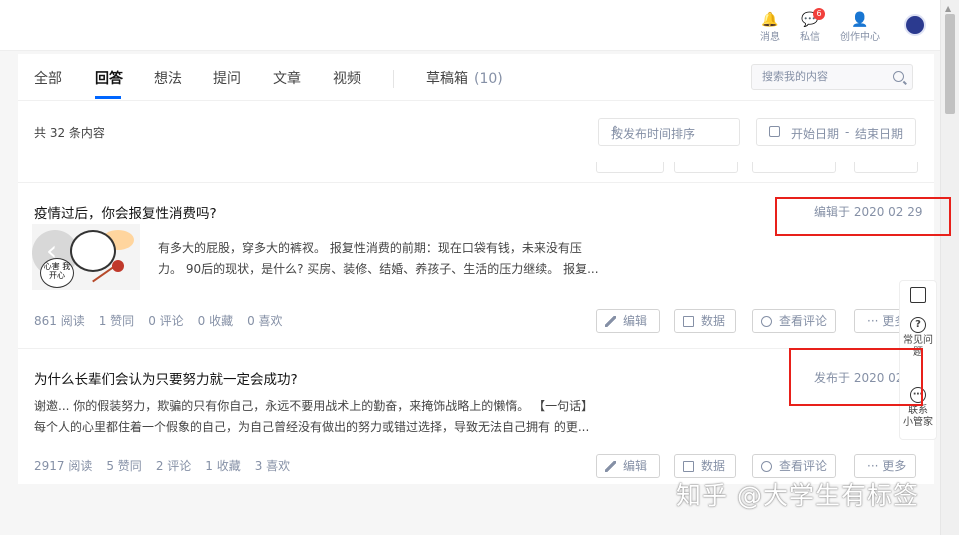  What do you see at coordinates (810, 20) in the screenshot?
I see `chat-bubble-icon: 💬` at bounding box center [810, 20].